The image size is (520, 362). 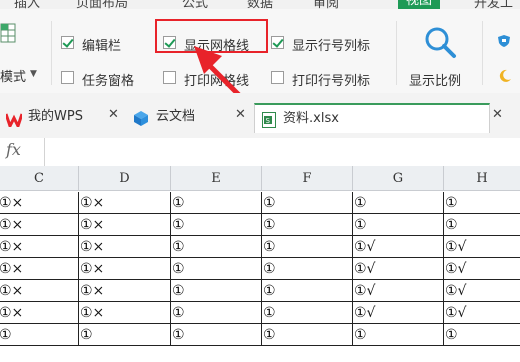 What do you see at coordinates (326, 4) in the screenshot?
I see `menu-tab-review: 审阅` at bounding box center [326, 4].